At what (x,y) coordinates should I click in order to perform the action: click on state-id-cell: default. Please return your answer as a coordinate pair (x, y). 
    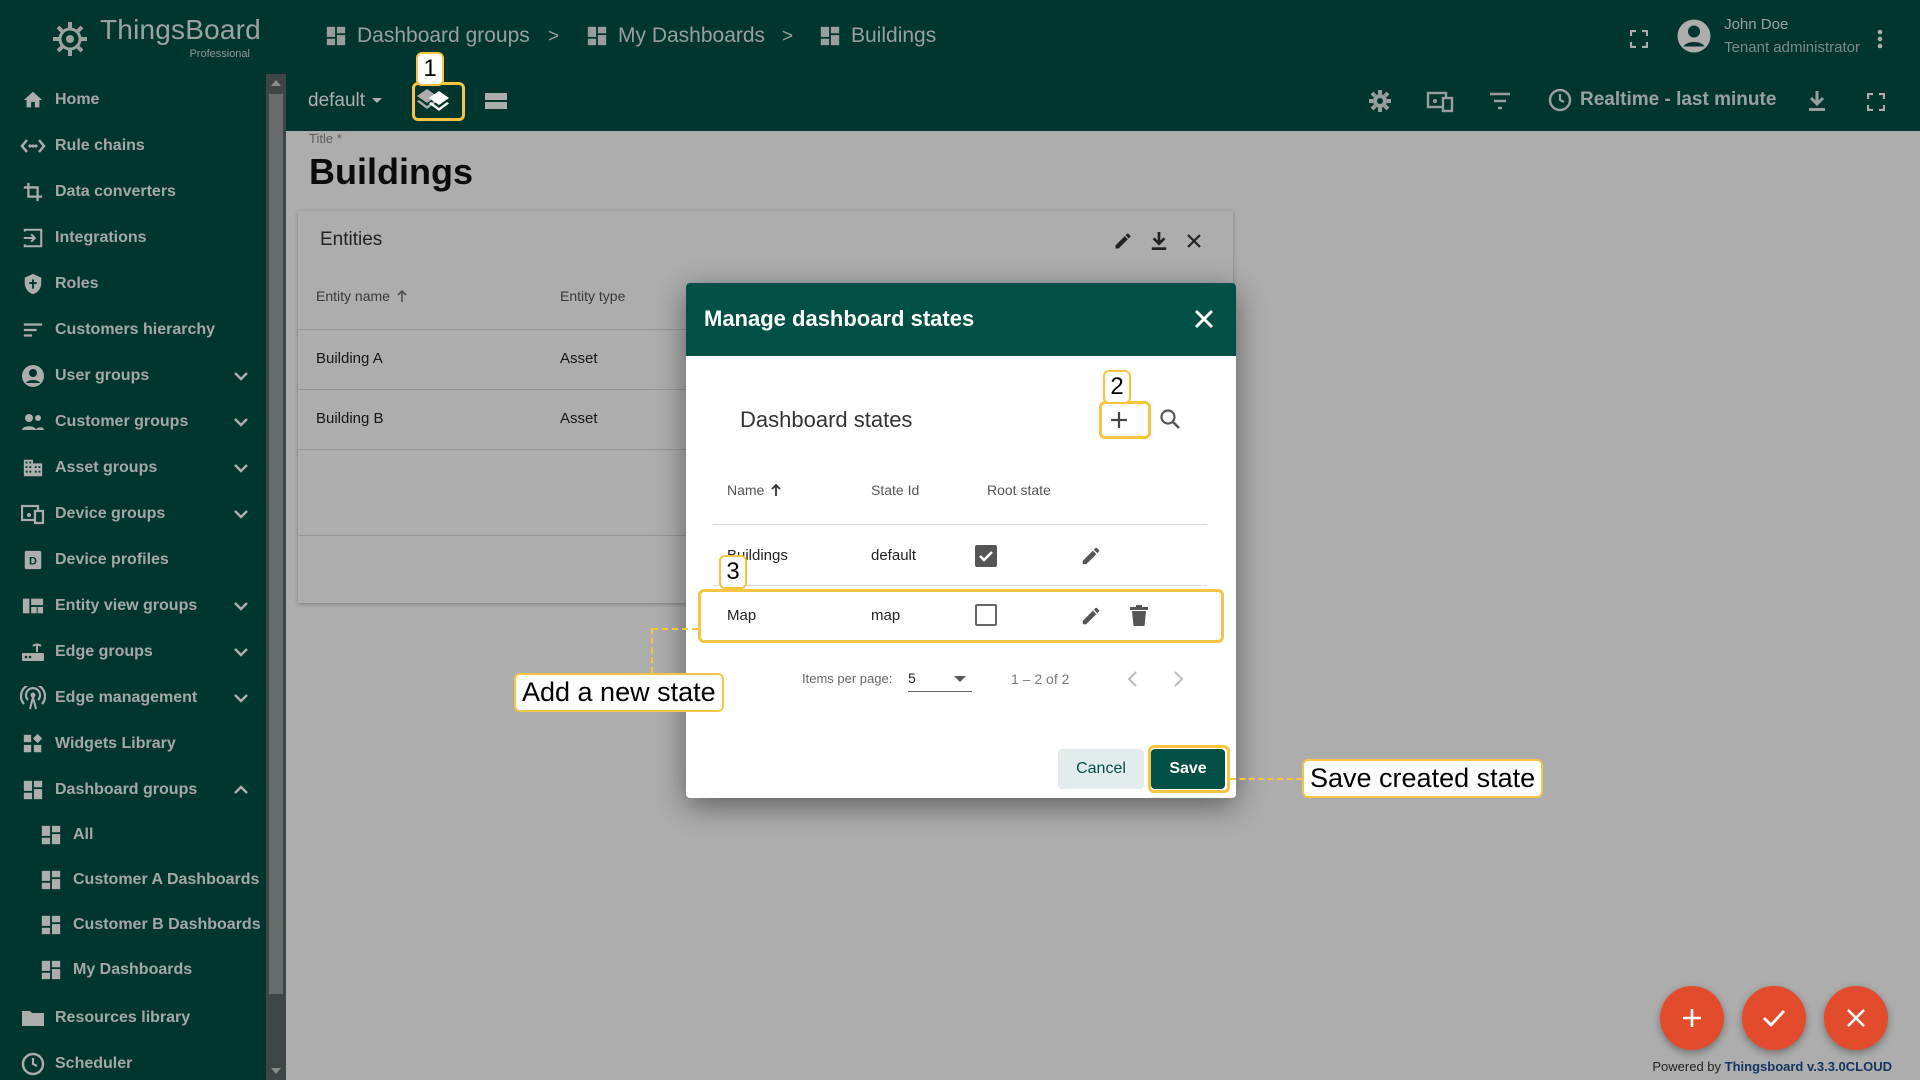
    Looking at the image, I should click on (894, 555).